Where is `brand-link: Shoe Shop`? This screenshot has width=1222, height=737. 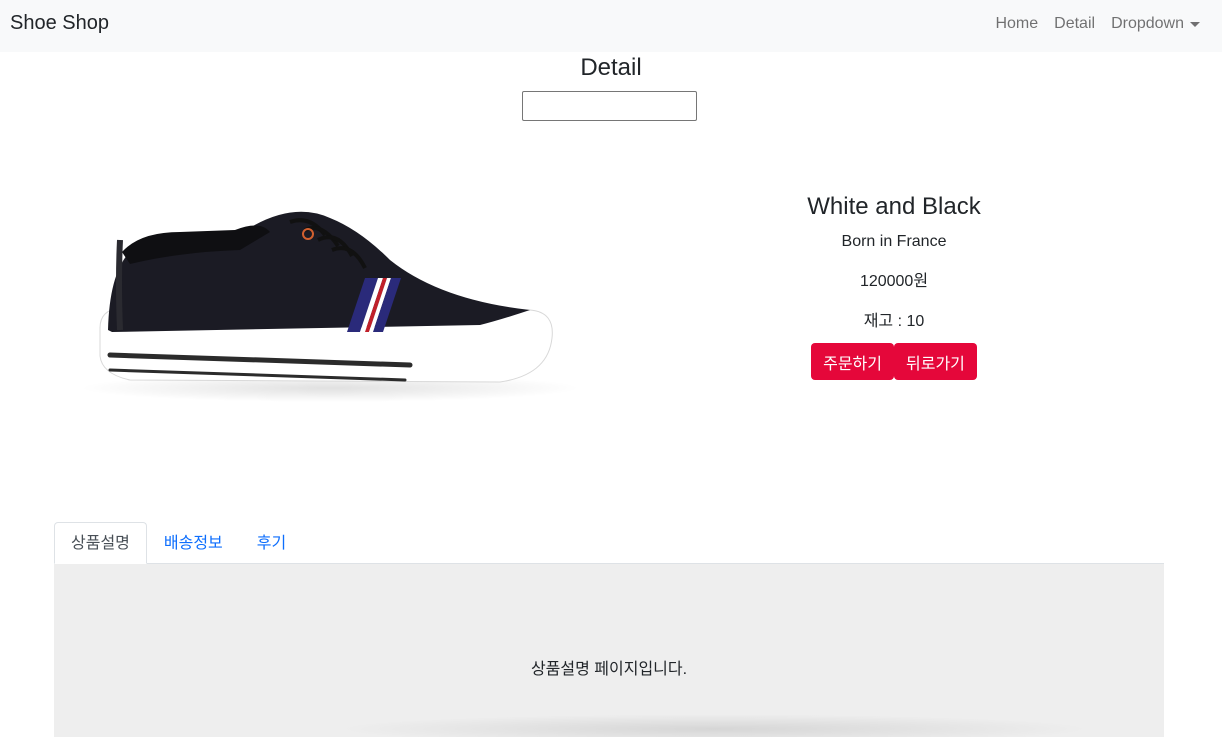 brand-link: Shoe Shop is located at coordinates (59, 23).